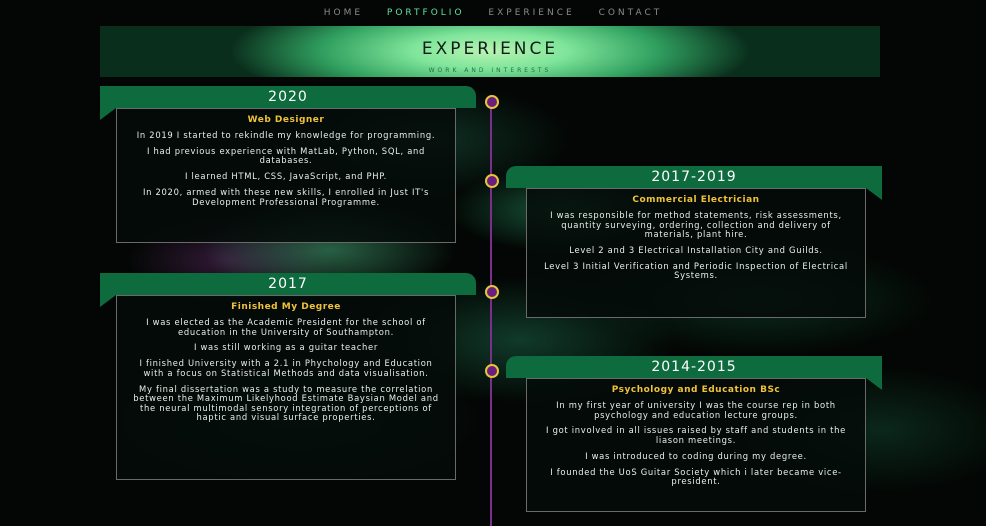 The image size is (986, 526). Describe the element at coordinates (531, 13) in the screenshot. I see `nav-experience: EXPERIENCE` at that location.